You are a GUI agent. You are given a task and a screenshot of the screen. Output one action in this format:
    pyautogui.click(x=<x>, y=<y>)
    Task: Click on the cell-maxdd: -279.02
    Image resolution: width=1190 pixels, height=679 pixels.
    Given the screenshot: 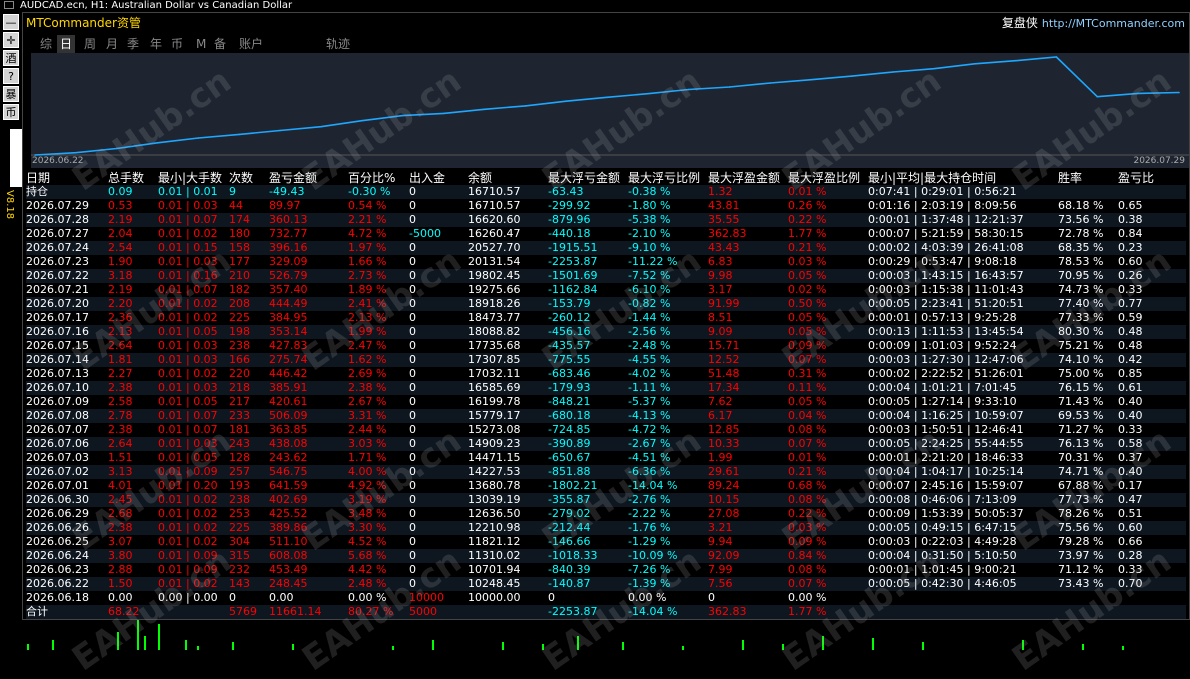 What is the action you would take?
    pyautogui.click(x=569, y=513)
    